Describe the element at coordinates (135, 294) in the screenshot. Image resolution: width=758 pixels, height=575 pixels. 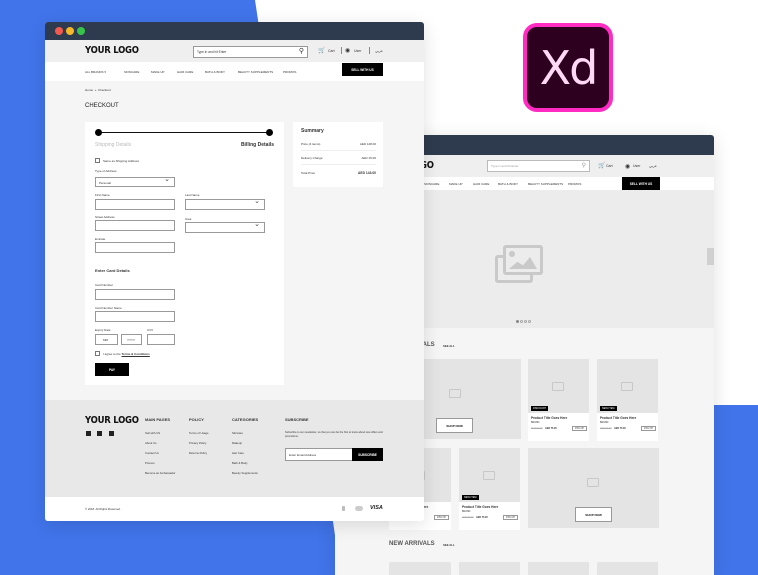
I see `card-number-input` at that location.